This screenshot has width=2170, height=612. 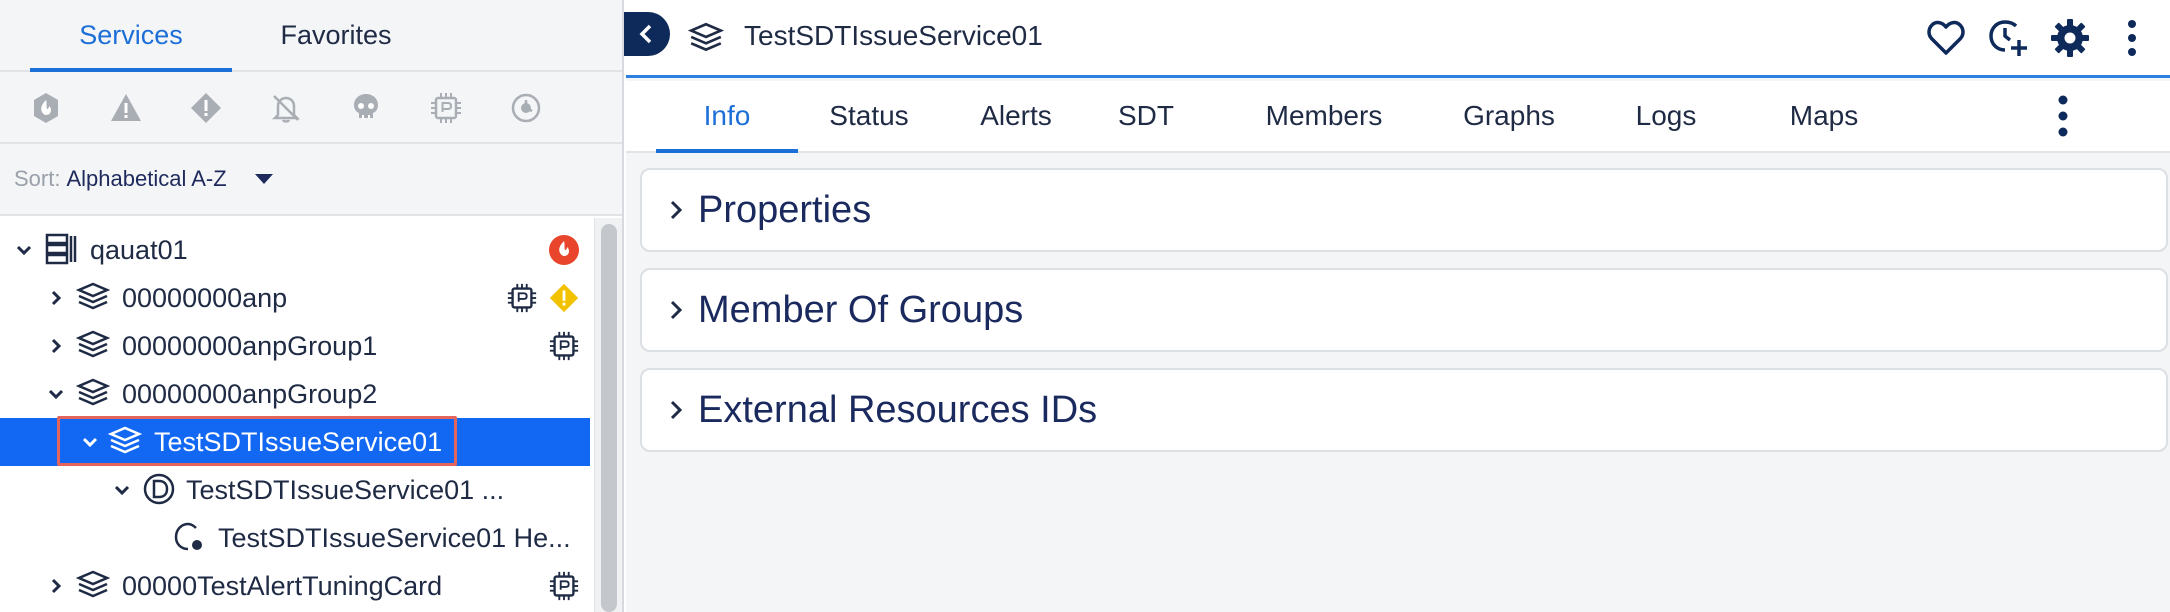 I want to click on tree-row-00000000anp: 00000000anp, so click(x=295, y=298).